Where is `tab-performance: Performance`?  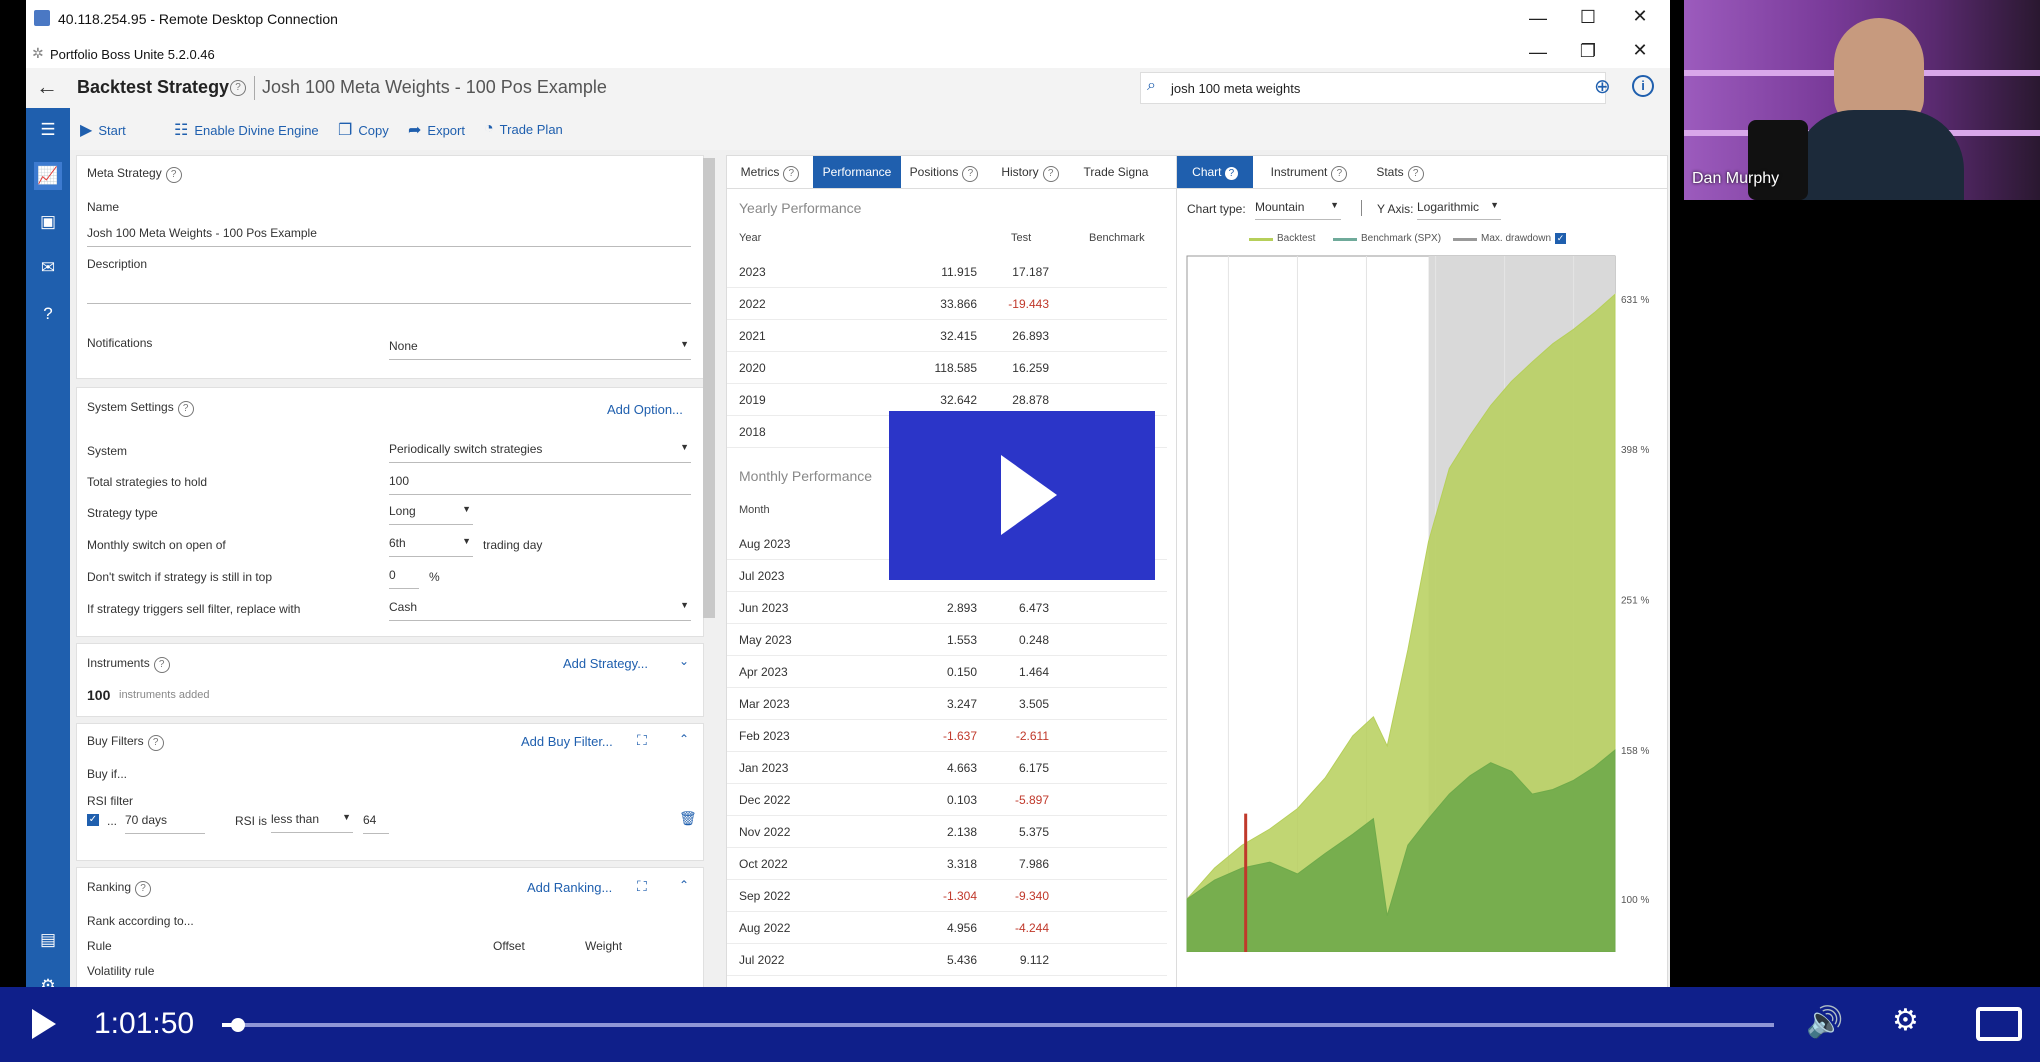
tab-performance: Performance is located at coordinates (857, 172).